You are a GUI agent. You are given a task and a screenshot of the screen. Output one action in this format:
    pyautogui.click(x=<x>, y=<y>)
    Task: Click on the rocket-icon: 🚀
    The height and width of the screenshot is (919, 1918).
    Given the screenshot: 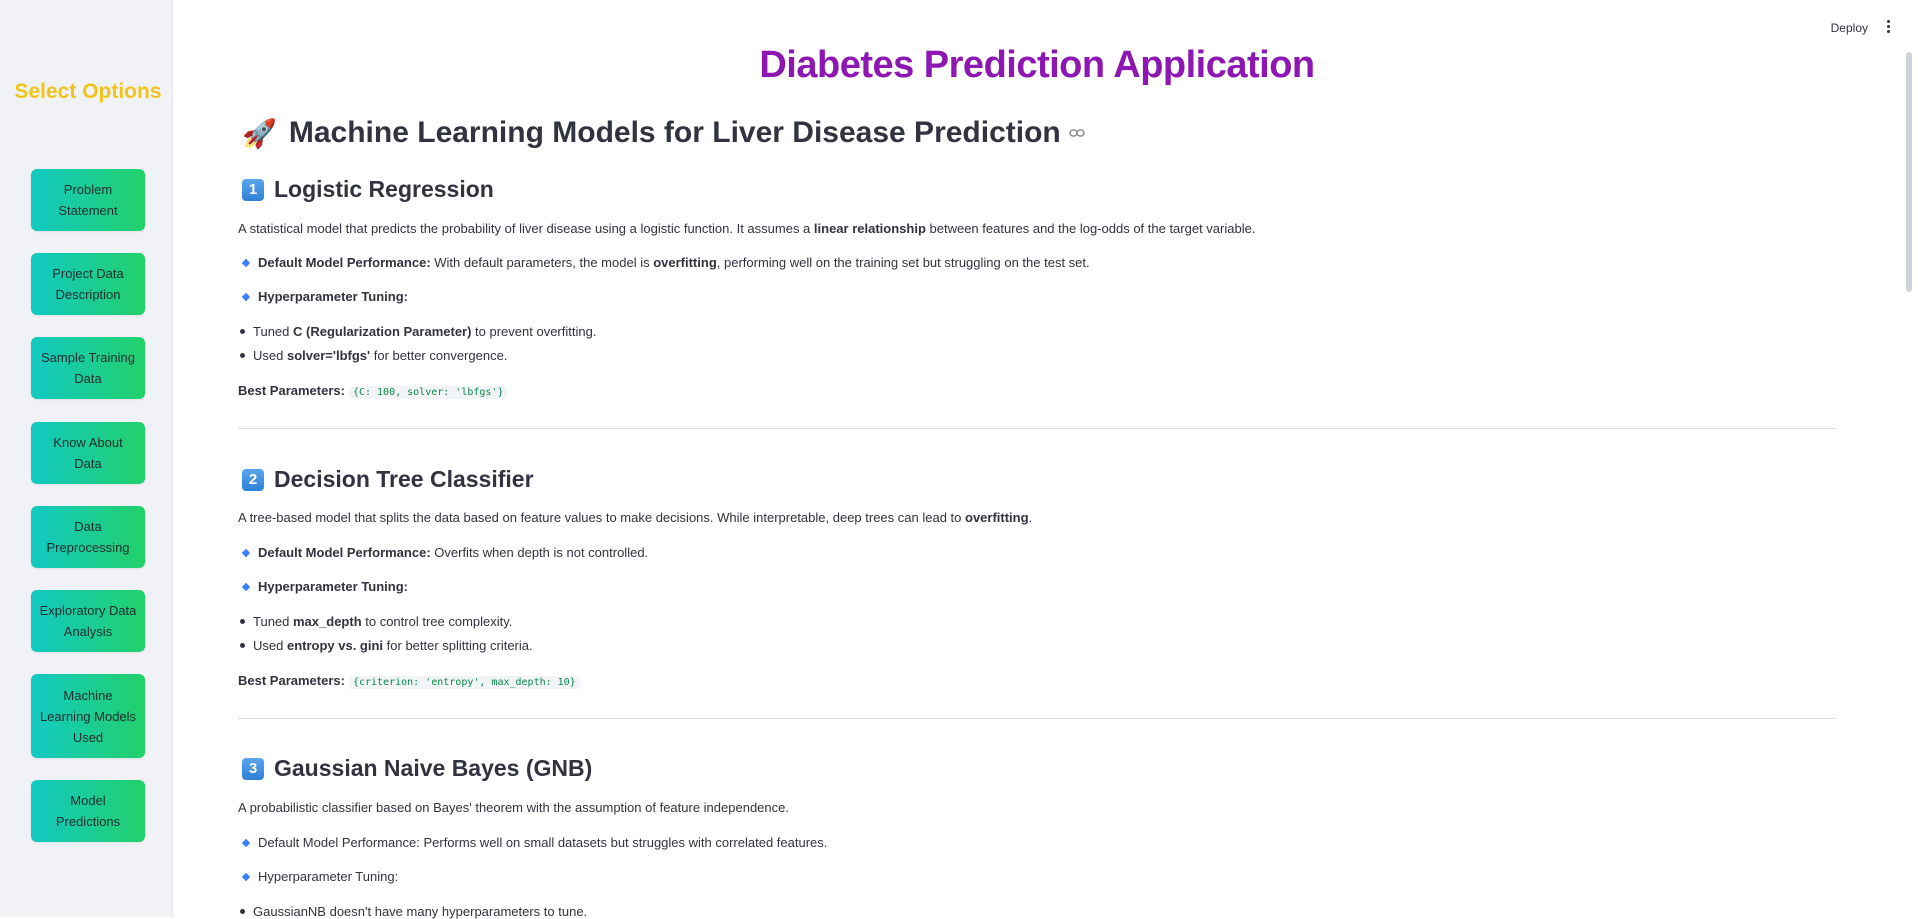 What is the action you would take?
    pyautogui.click(x=259, y=133)
    